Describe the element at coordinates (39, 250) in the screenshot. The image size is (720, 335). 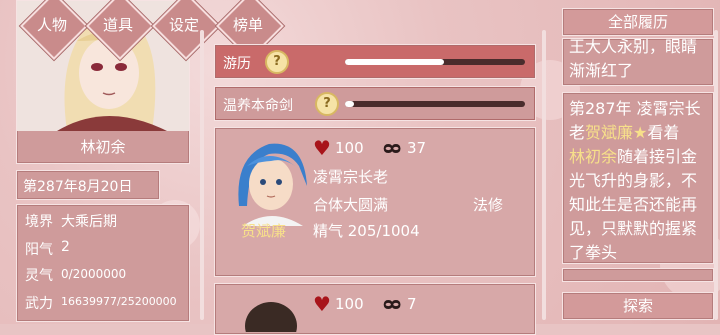
I see `yang-label: 阳气` at that location.